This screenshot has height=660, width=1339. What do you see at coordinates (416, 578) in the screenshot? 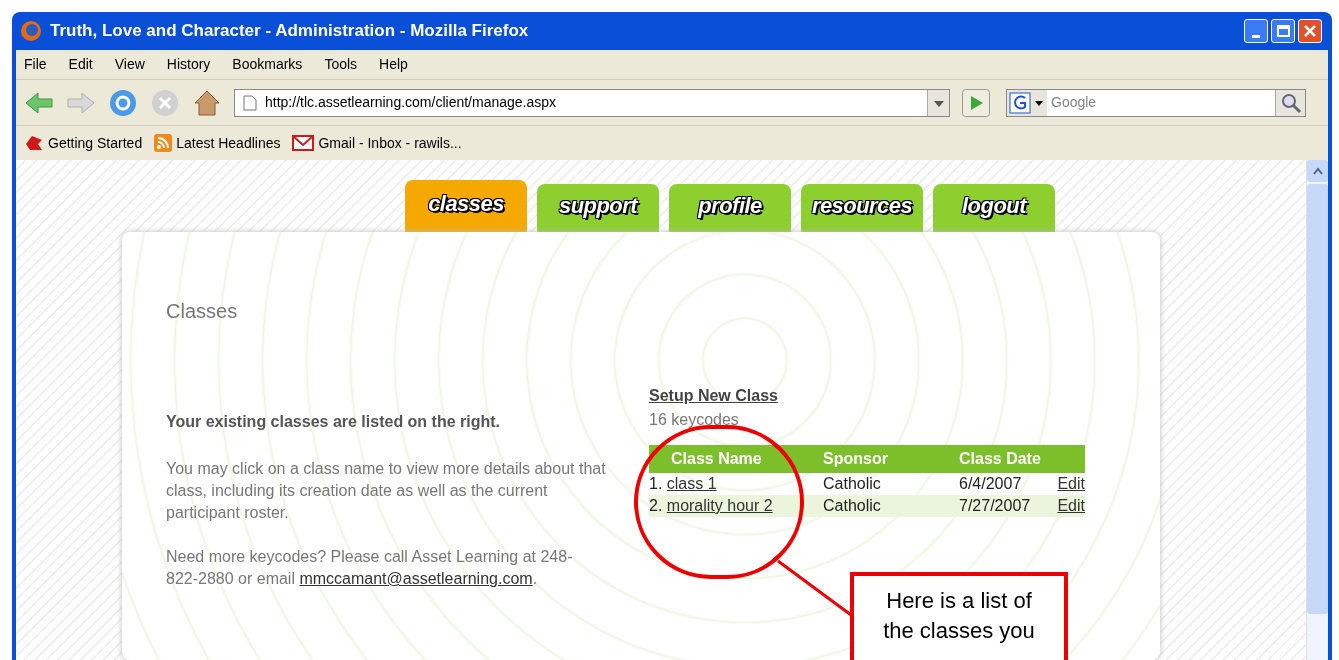
I see `email-link: mmccamant@assetlearning.com` at bounding box center [416, 578].